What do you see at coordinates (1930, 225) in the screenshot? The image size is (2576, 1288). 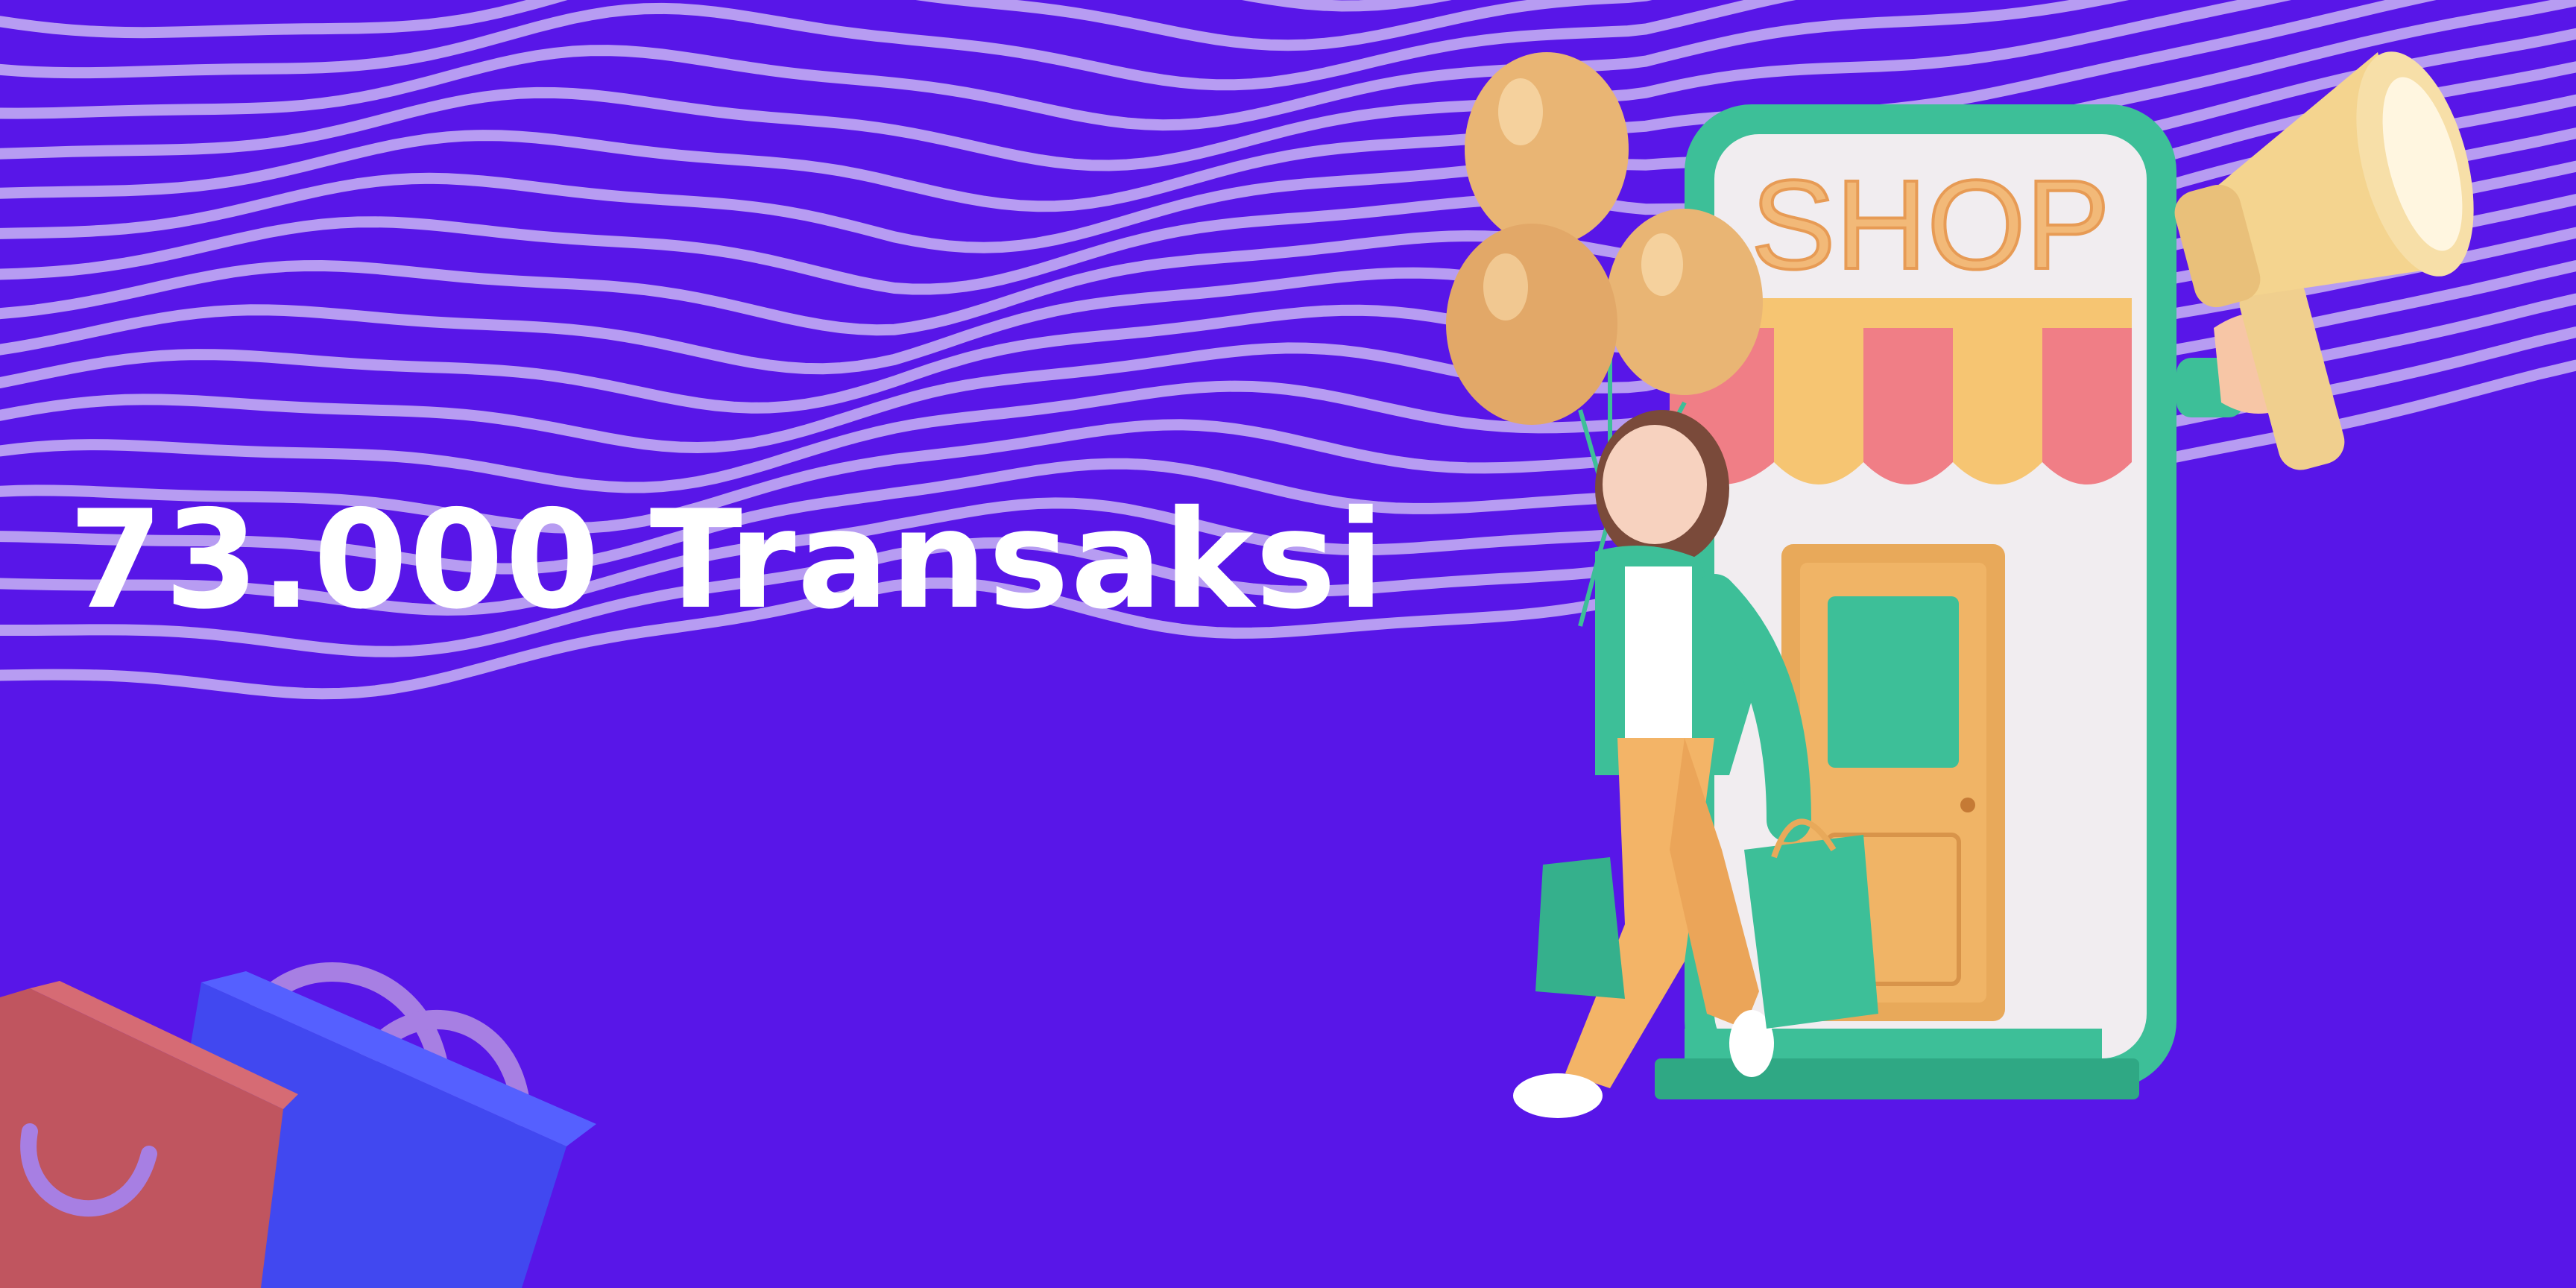 I see `shop-sign-text: SHOP` at bounding box center [1930, 225].